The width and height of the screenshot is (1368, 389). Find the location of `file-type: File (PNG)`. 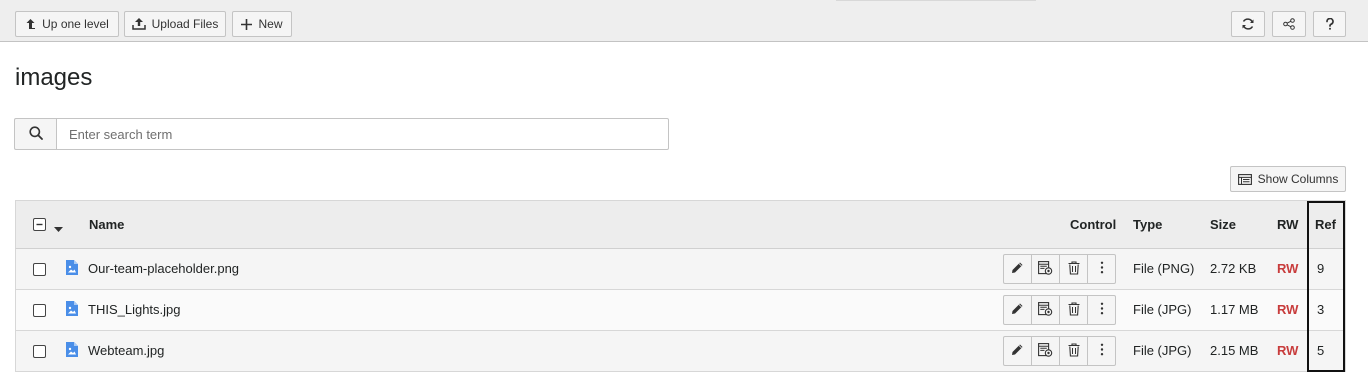

file-type: File (PNG) is located at coordinates (1164, 268).